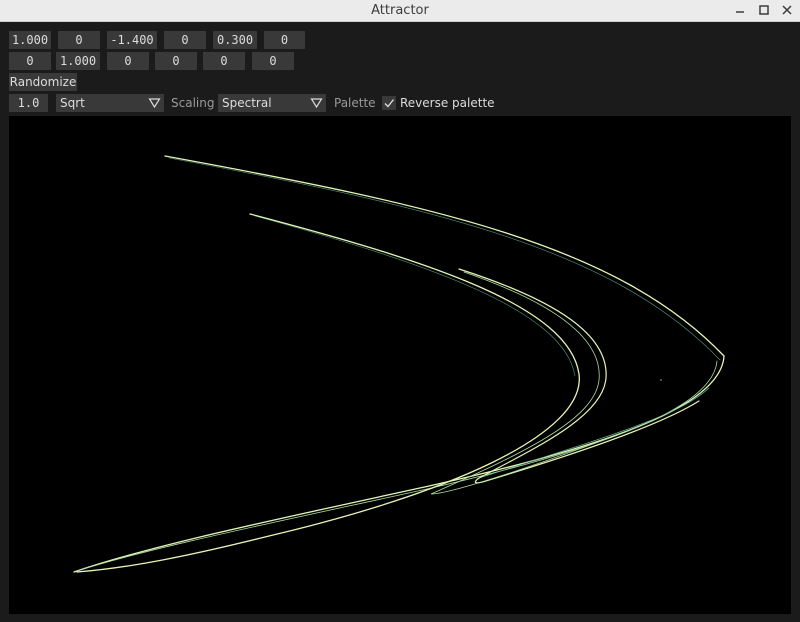 The width and height of the screenshot is (800, 622). I want to click on palette-label: Palette, so click(355, 103).